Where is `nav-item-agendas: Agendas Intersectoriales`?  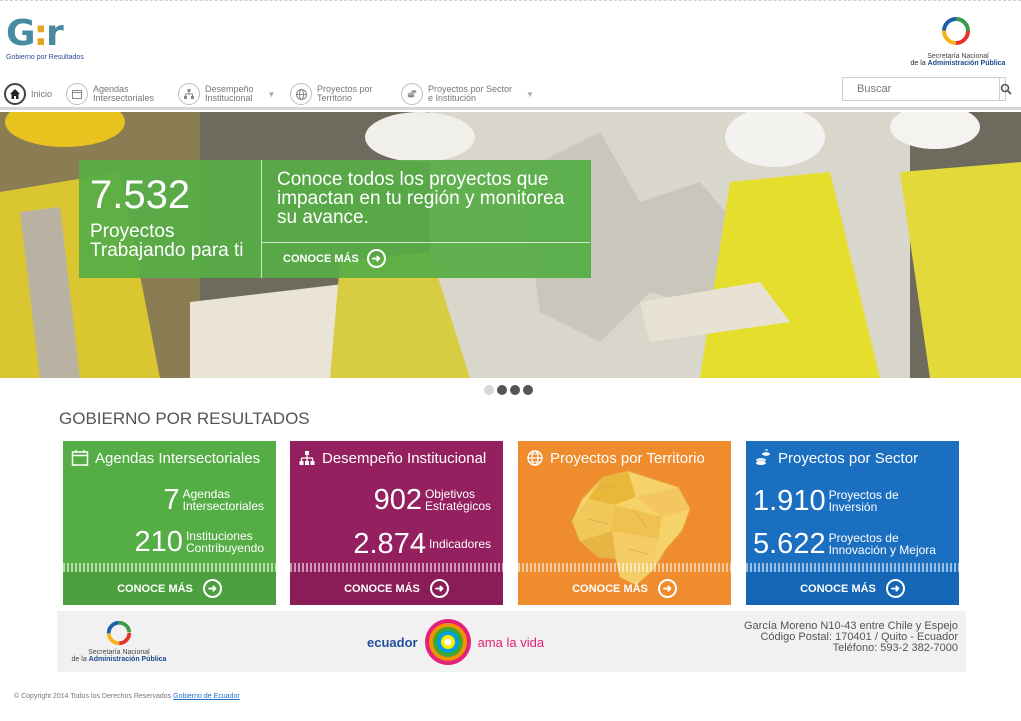 nav-item-agendas: Agendas Intersectoriales is located at coordinates (110, 94).